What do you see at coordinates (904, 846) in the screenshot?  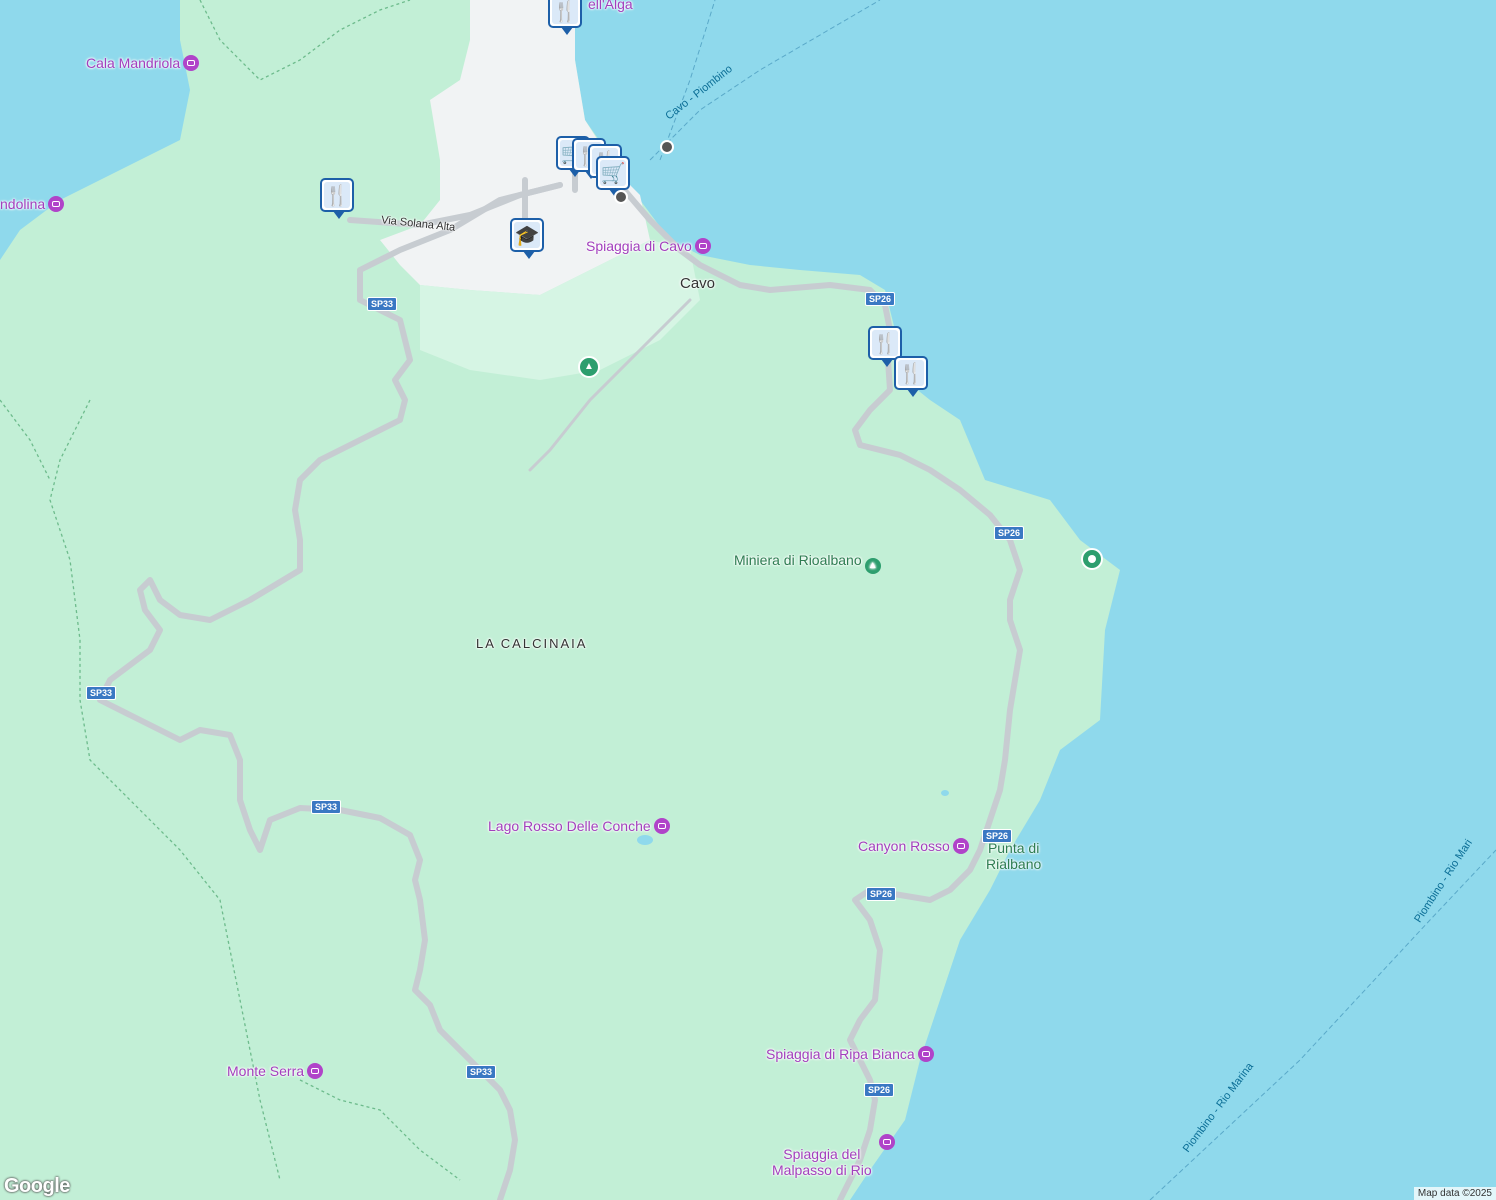 I see `poi-label: Canyon Rosso` at bounding box center [904, 846].